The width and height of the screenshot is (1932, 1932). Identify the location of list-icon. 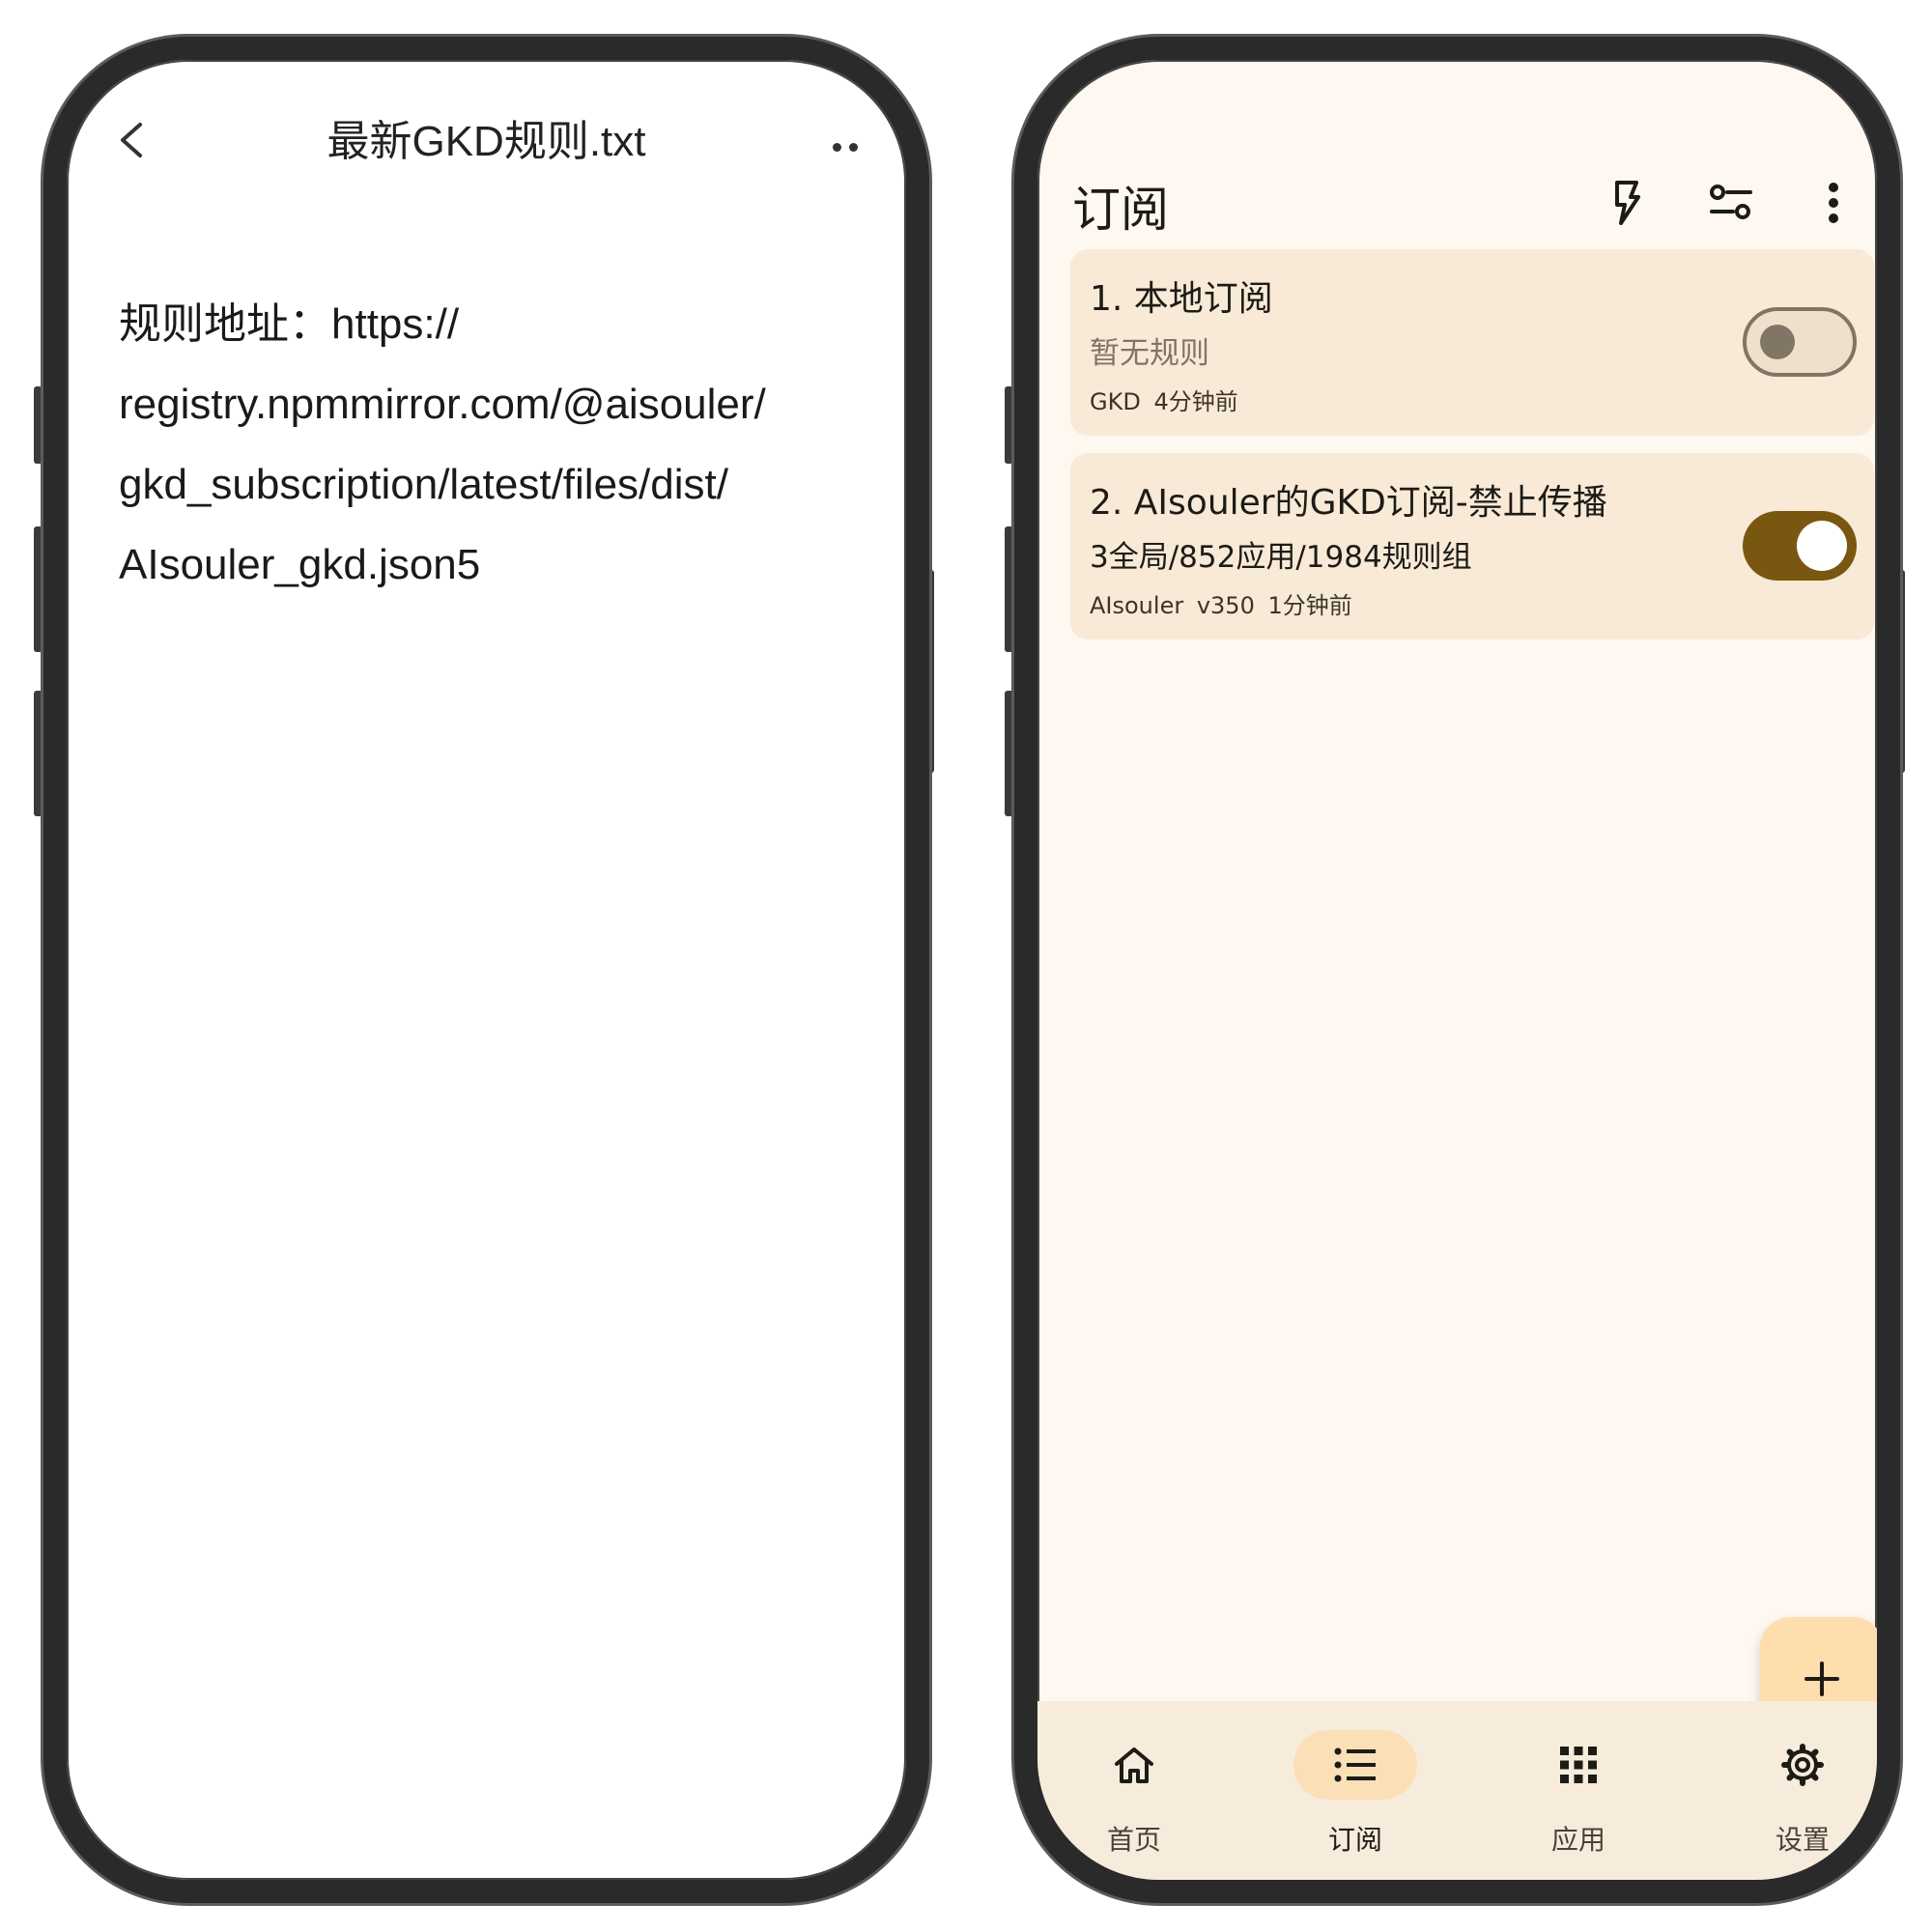
(1355, 1764).